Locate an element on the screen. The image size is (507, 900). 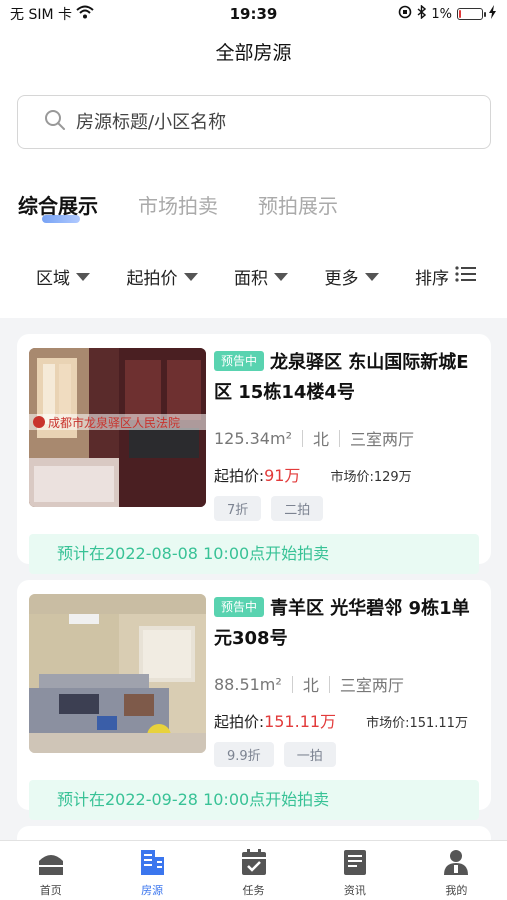
photo-watermark: 成都市龙泉驿区人民法院 is located at coordinates (114, 422).